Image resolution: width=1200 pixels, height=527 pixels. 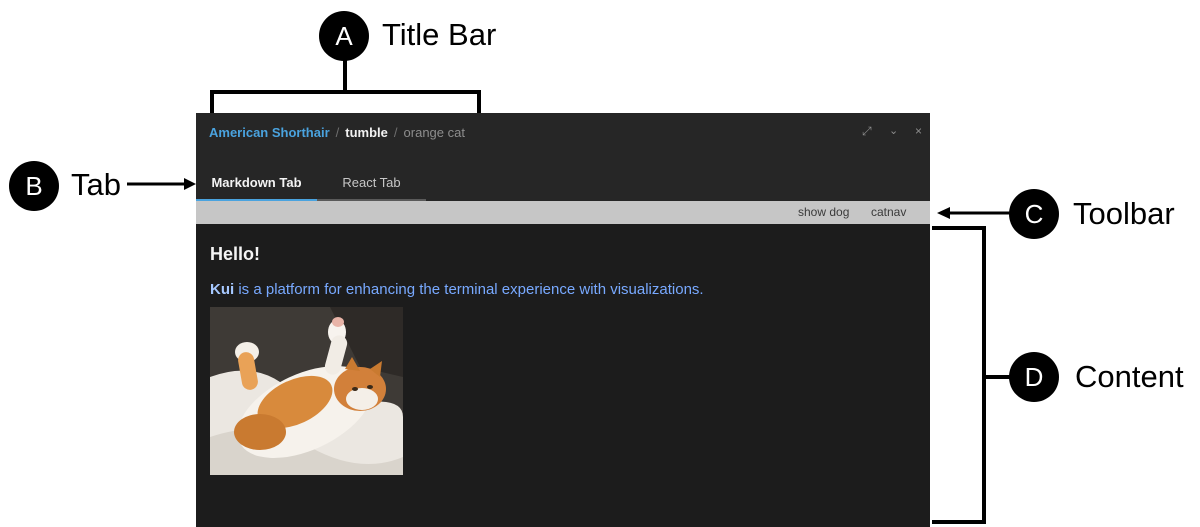 I want to click on maximize-icon: ⤢, so click(x=867, y=131).